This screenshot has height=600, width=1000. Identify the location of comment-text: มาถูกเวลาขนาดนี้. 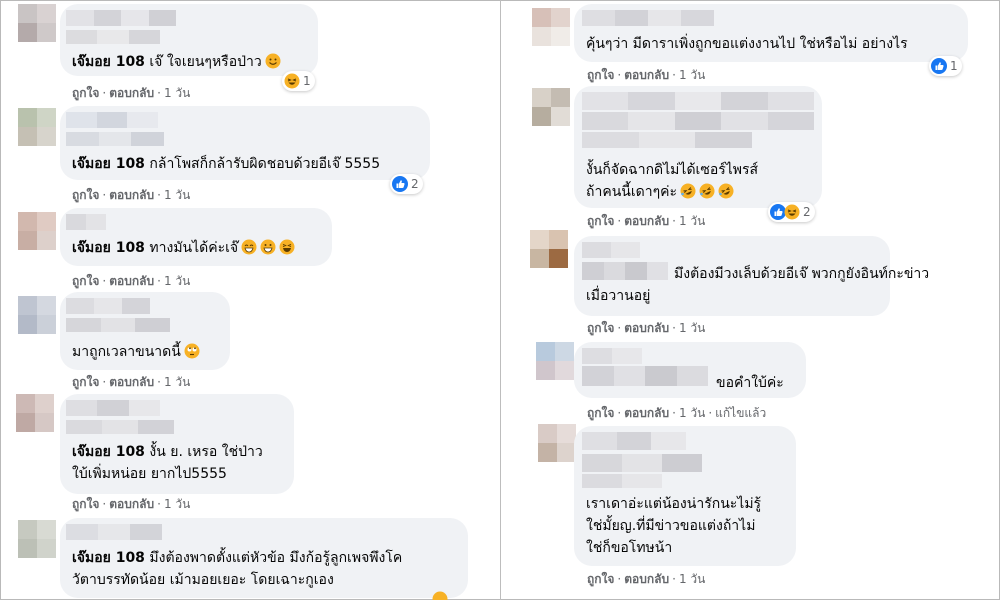
(136, 352).